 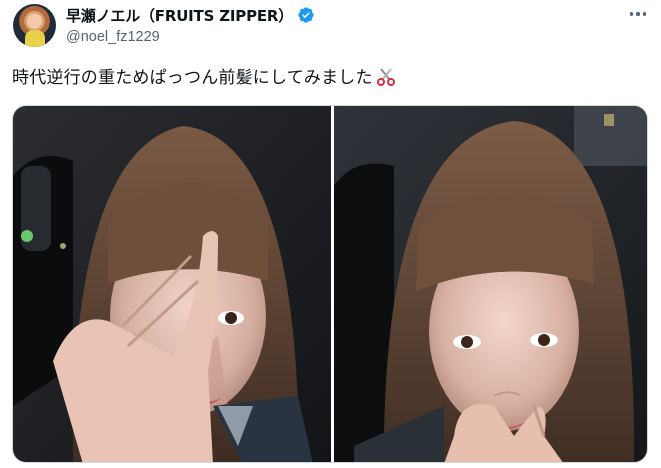 I want to click on tweet-text: 時代逆行の重ためぱっつん前髪にしてみました, so click(x=204, y=75).